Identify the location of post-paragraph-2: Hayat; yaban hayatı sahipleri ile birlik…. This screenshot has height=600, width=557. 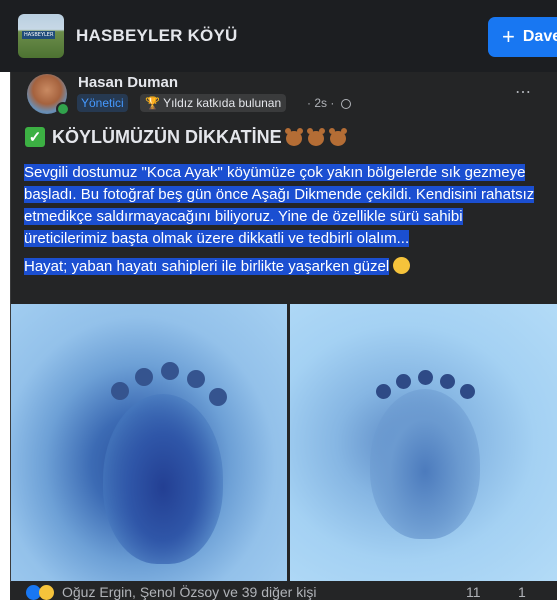
(207, 266).